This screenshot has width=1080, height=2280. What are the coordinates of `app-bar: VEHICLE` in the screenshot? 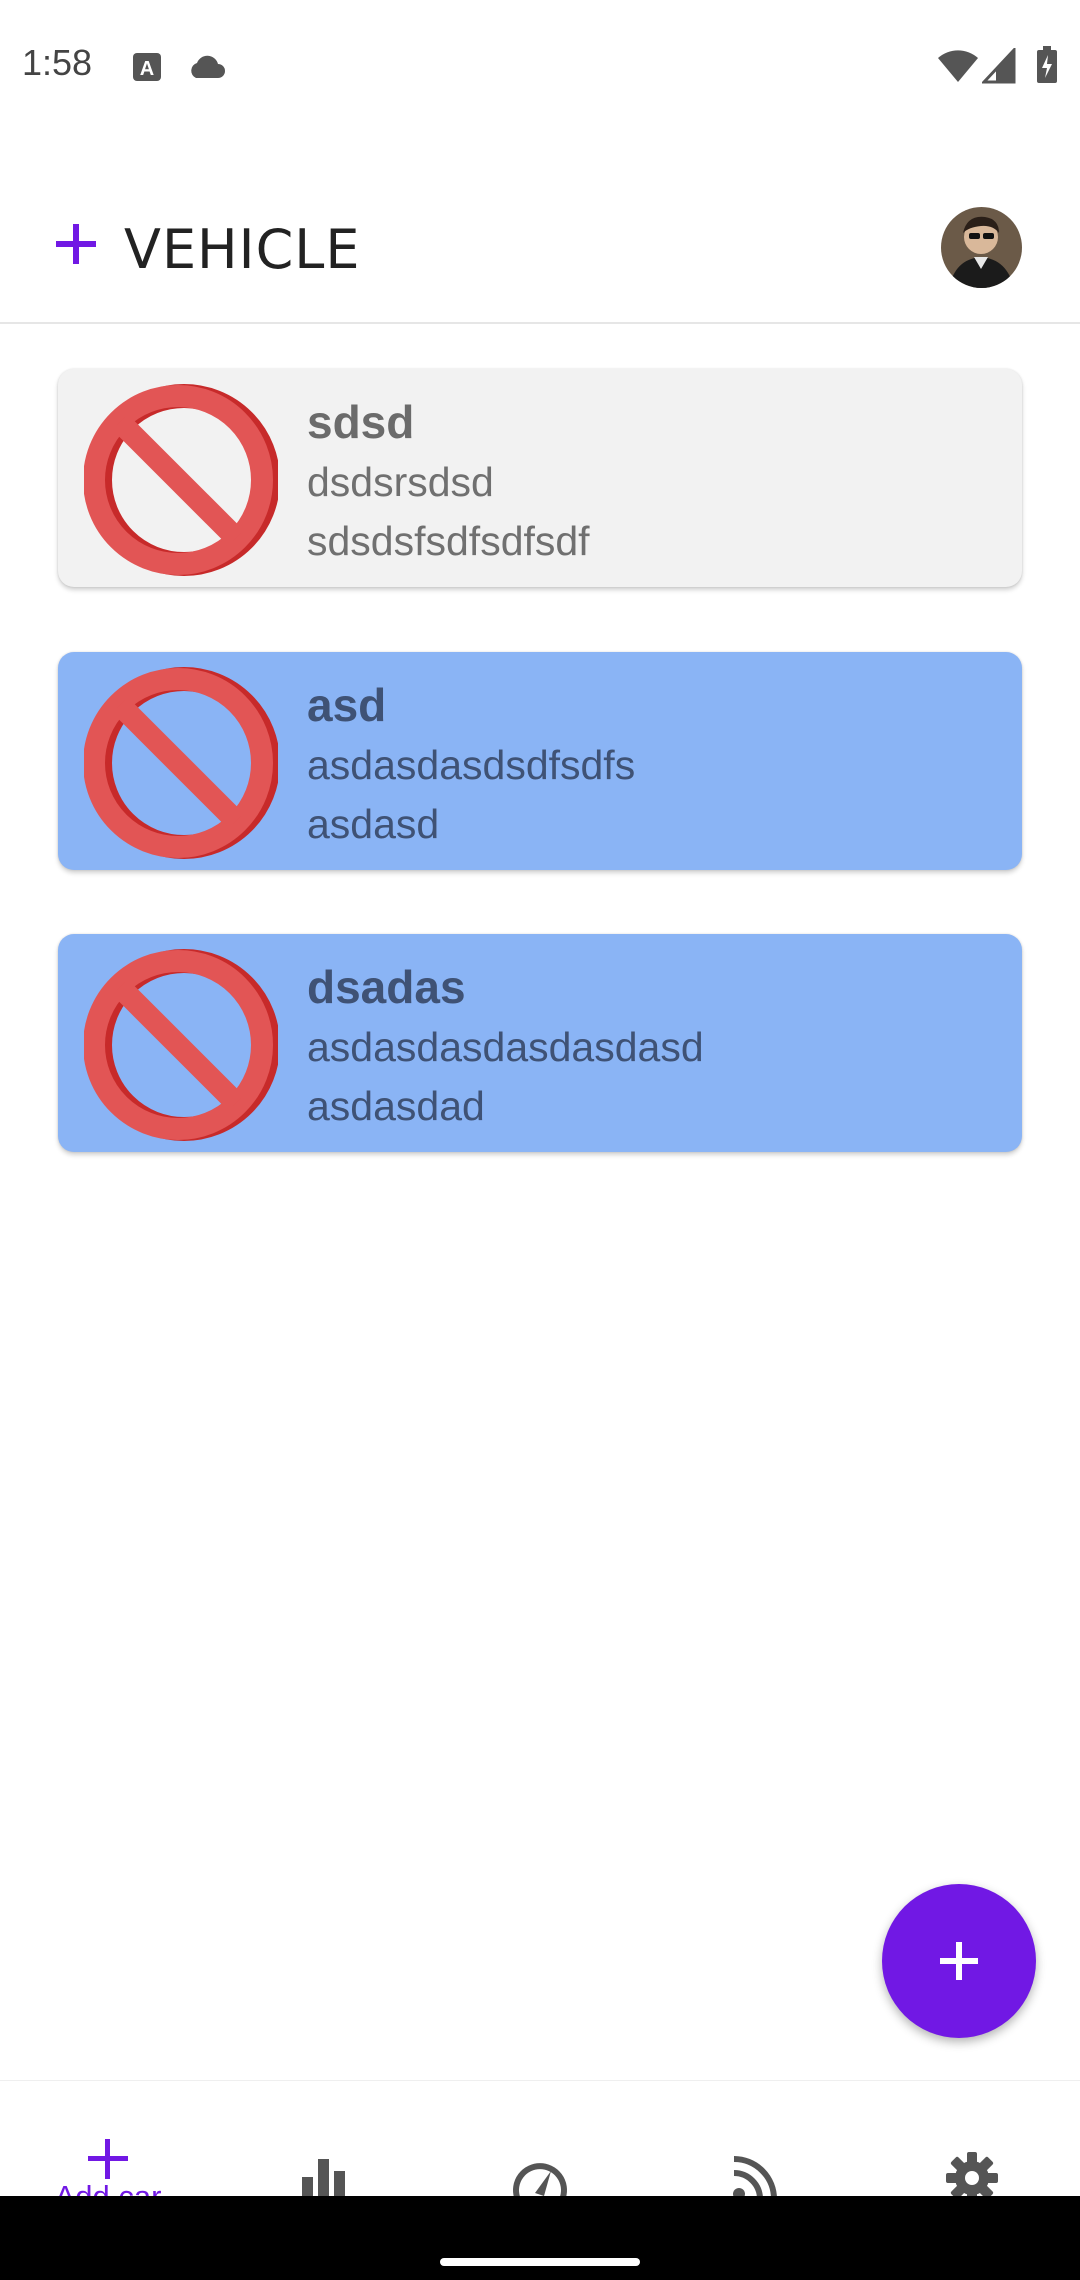 It's located at (540, 242).